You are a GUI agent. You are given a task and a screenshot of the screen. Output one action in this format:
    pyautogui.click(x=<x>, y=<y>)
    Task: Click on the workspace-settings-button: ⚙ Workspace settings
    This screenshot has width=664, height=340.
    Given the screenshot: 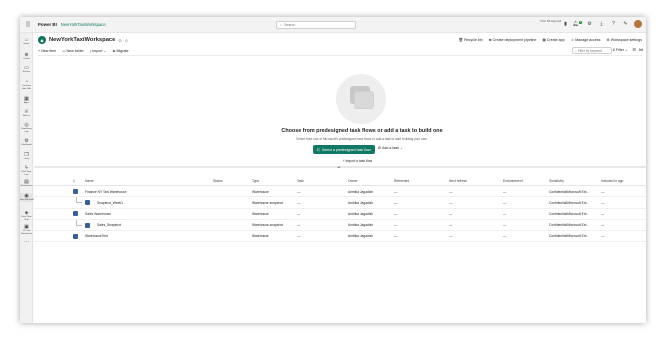 What is the action you would take?
    pyautogui.click(x=624, y=40)
    